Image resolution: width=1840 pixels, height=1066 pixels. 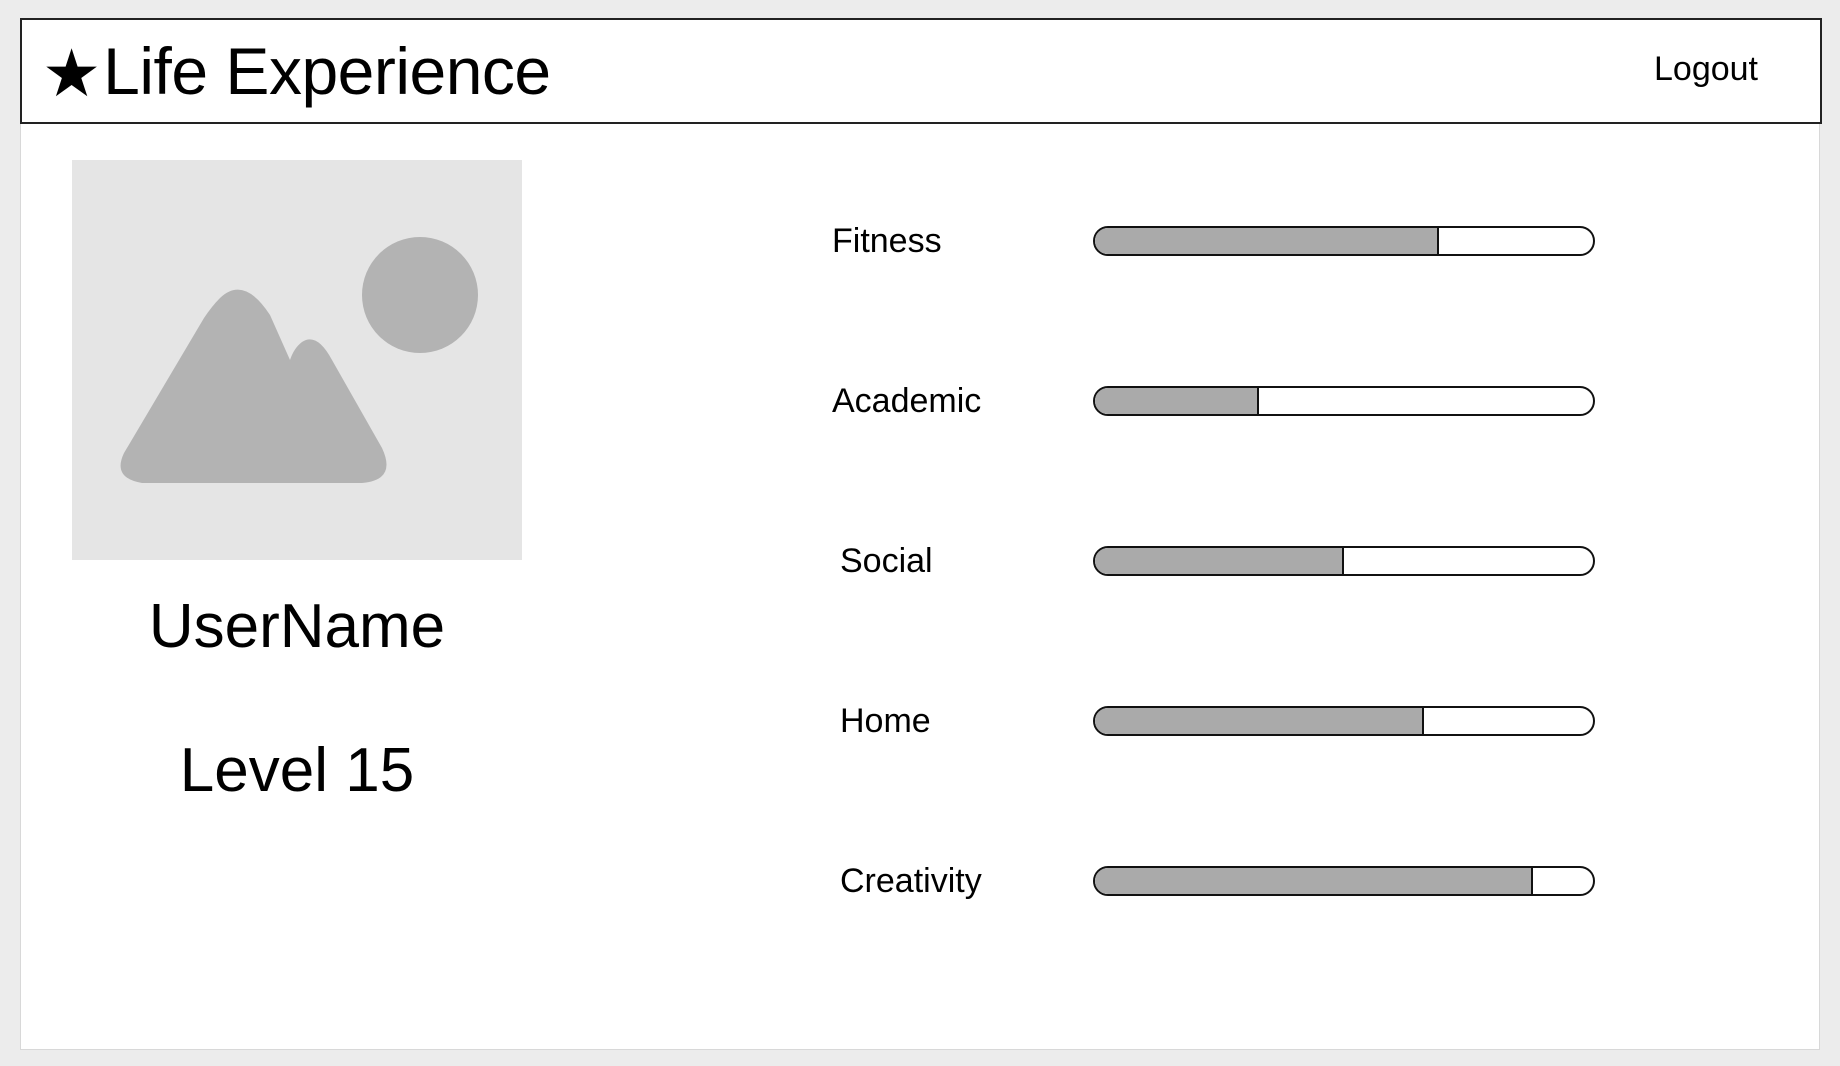 I want to click on username: UserName, so click(x=297, y=626).